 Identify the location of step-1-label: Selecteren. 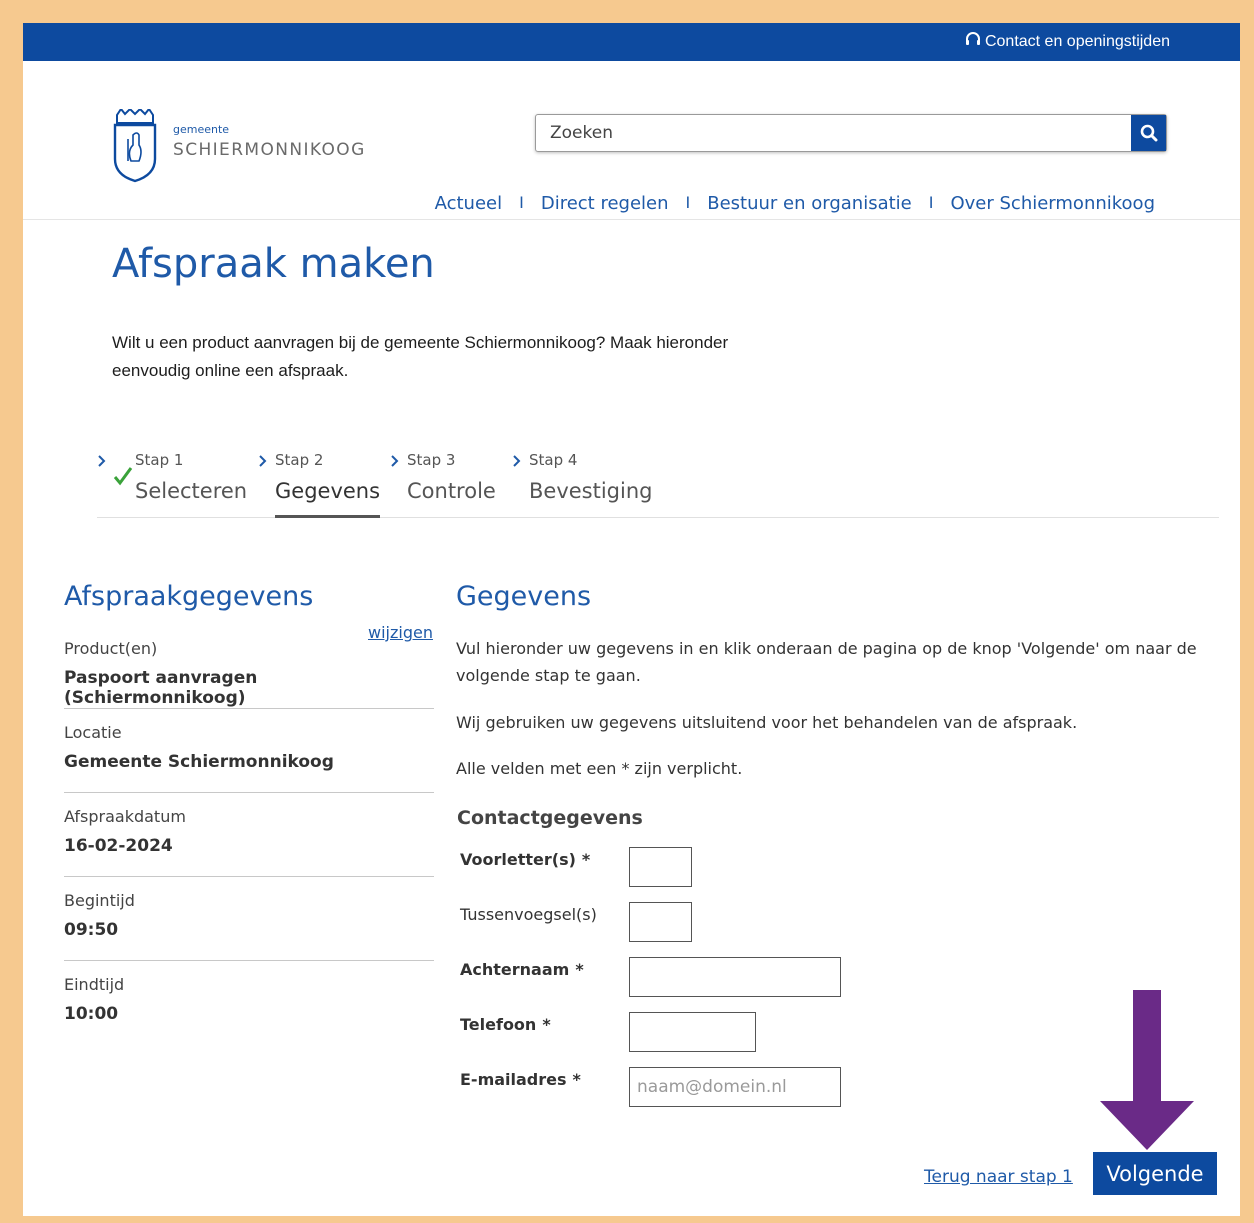
(191, 491).